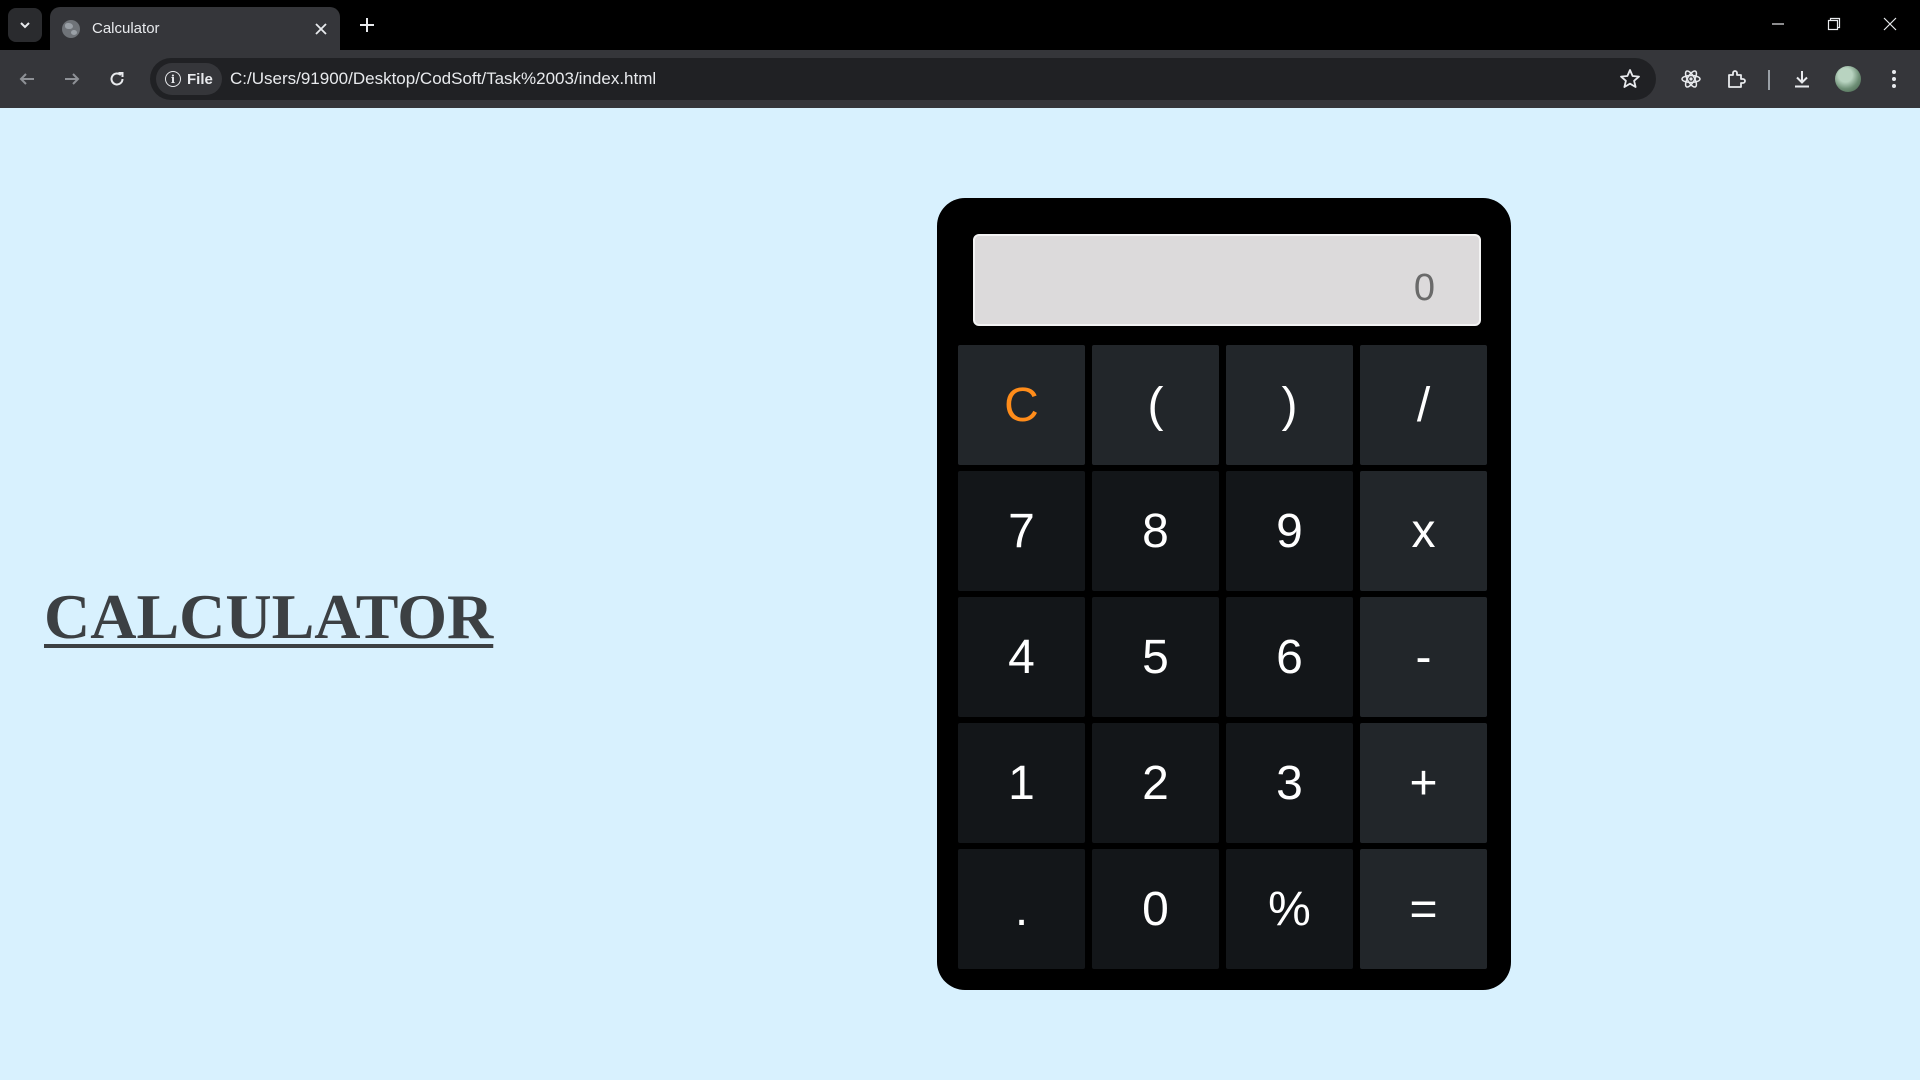 This screenshot has width=1920, height=1080. I want to click on tab-close-button, so click(321, 29).